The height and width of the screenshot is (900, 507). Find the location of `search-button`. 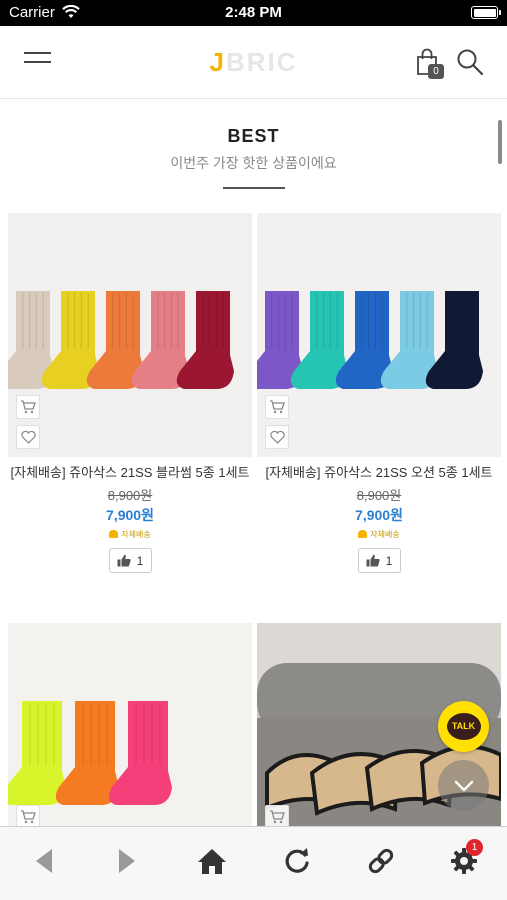

search-button is located at coordinates (471, 63).